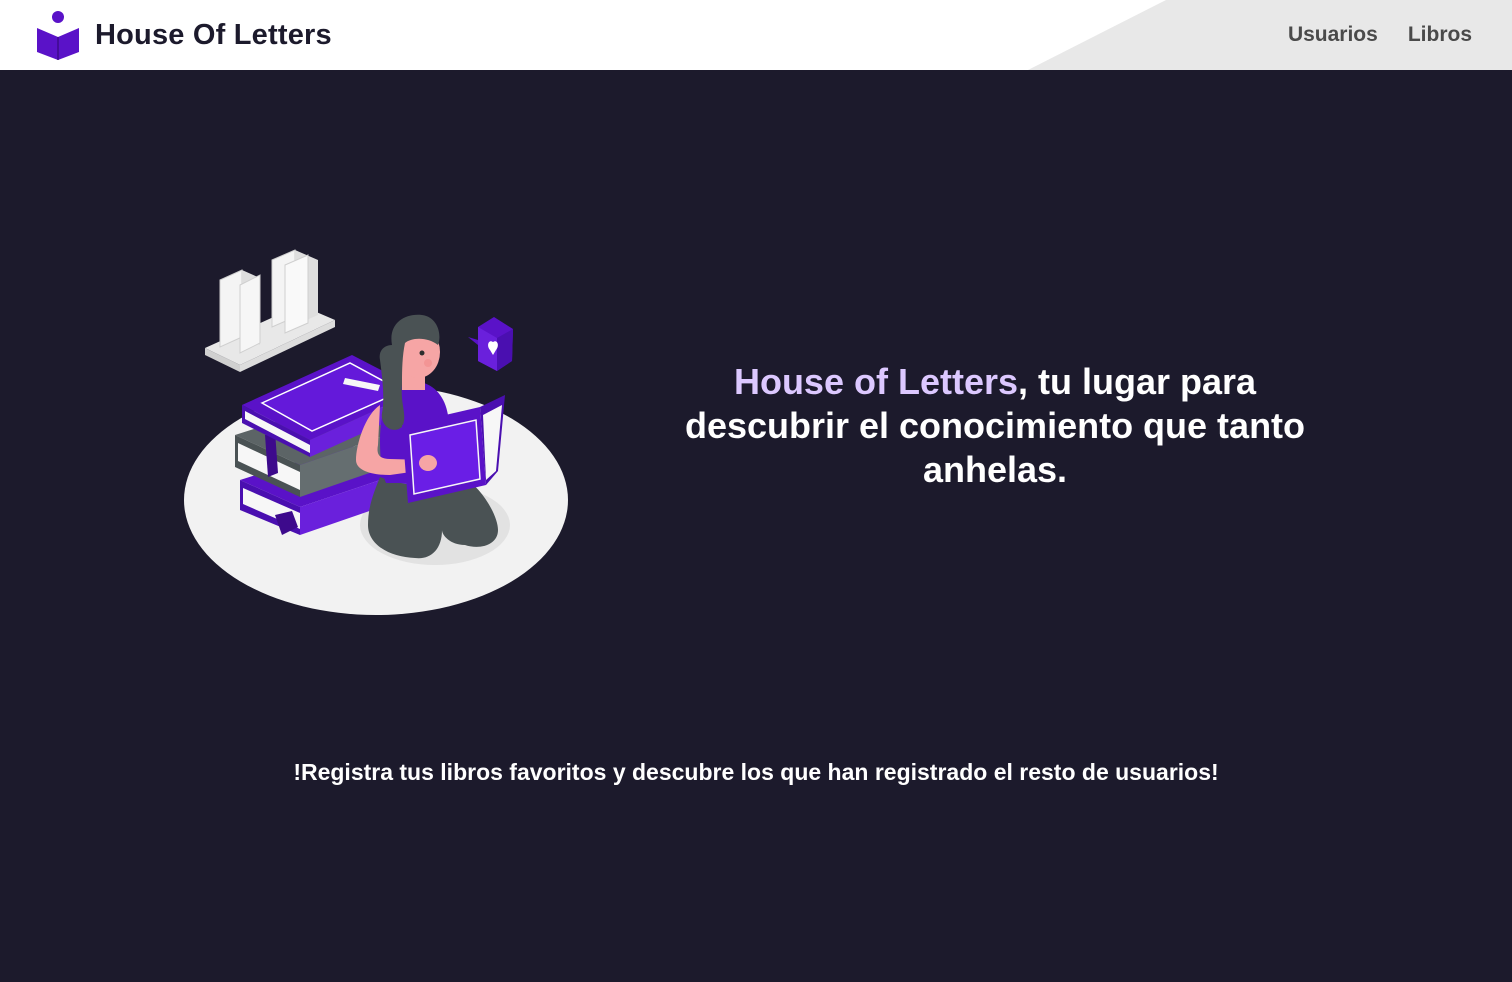  I want to click on brand-link: House Of Letters, so click(184, 35).